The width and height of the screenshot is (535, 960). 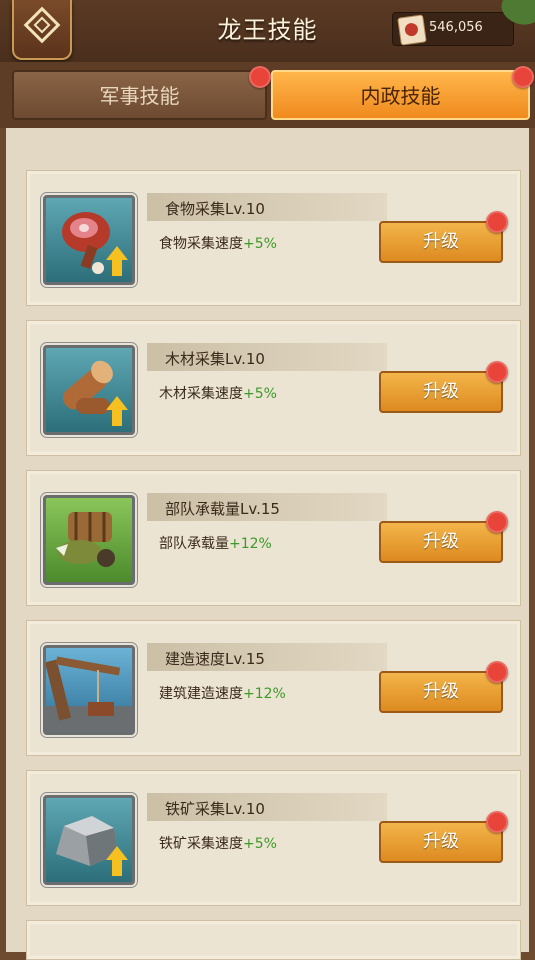 What do you see at coordinates (400, 96) in the screenshot?
I see `tab-label: 内政技能` at bounding box center [400, 96].